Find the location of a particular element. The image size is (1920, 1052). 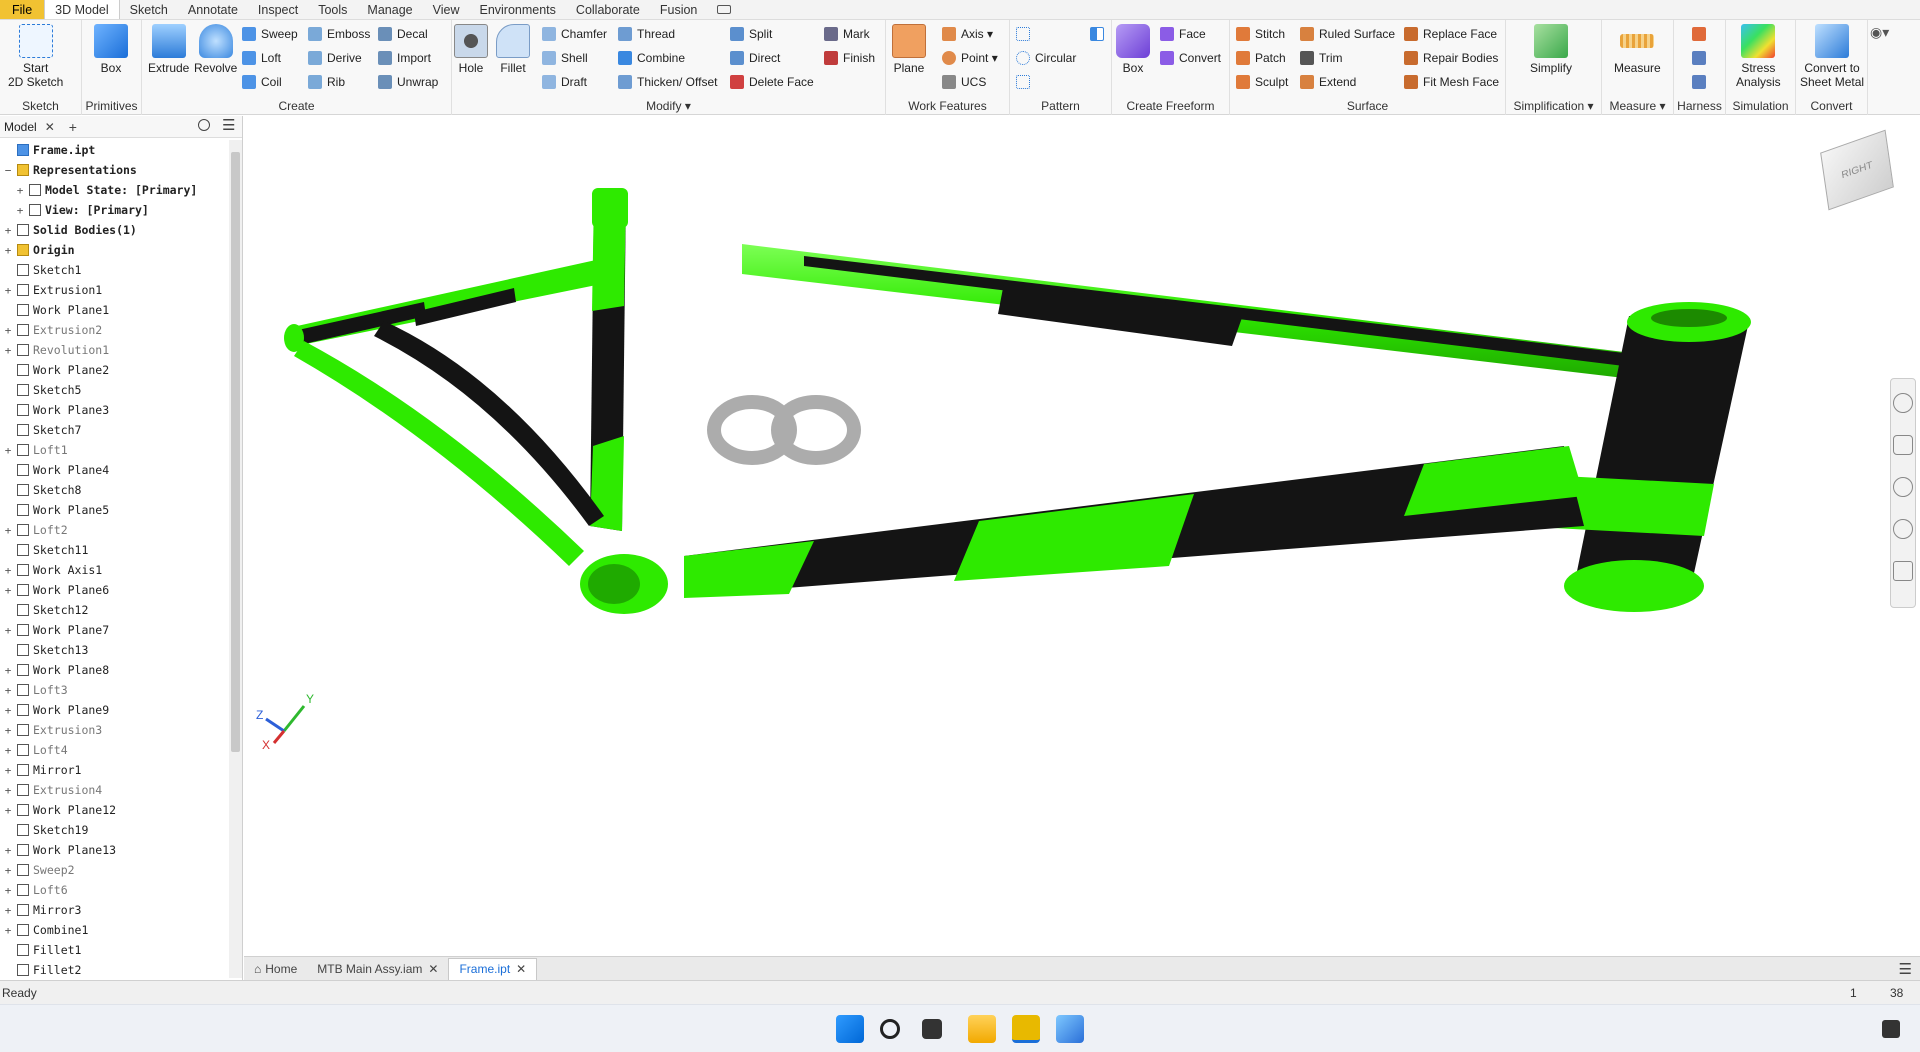

fit-mesh-face-button: Fit Mesh Face is located at coordinates (1451, 82).